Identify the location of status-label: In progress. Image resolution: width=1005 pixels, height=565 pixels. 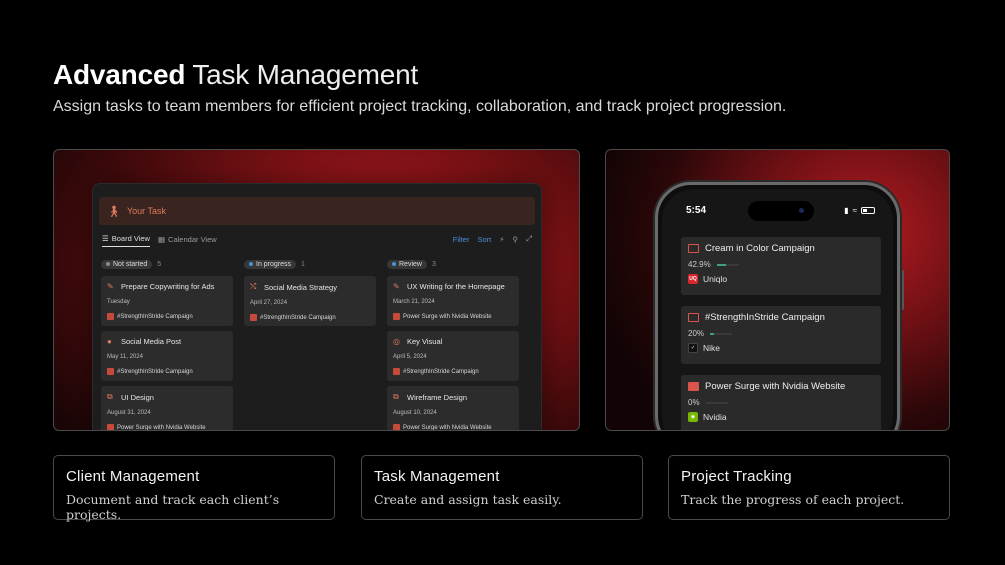
(274, 264).